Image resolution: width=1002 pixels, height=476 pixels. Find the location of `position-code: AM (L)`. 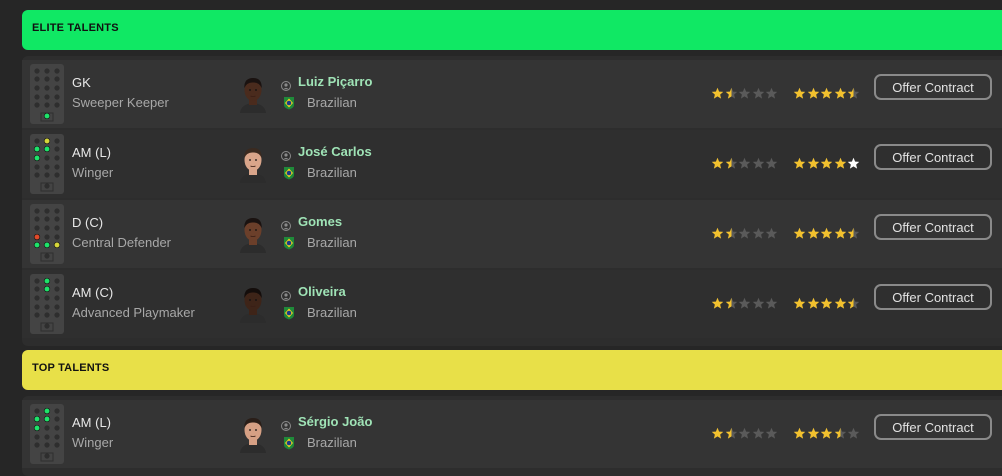

position-code: AM (L) is located at coordinates (91, 422).